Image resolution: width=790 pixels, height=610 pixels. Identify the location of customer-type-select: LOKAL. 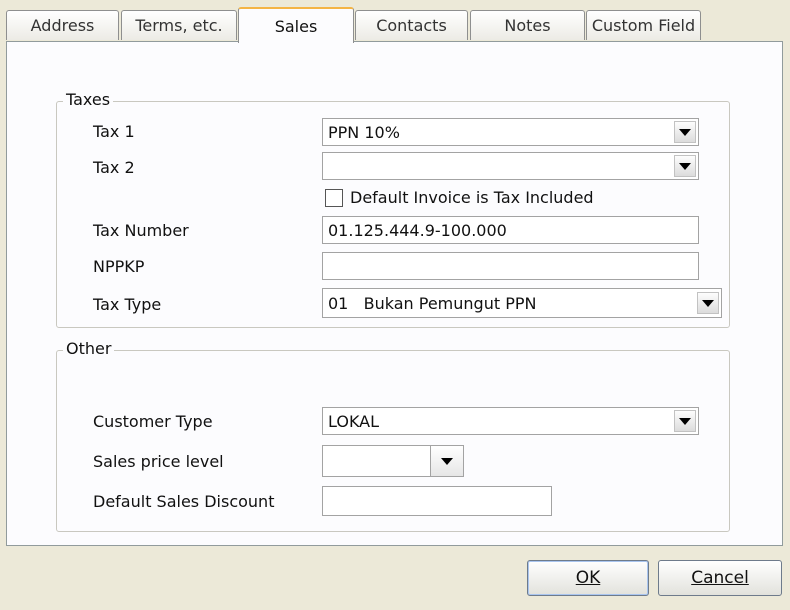
(510, 421).